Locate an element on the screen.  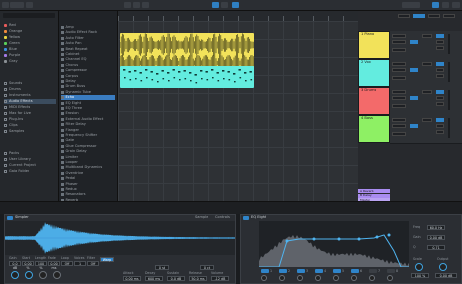
category-item: Audio Effects is located at coordinates (30, 101).